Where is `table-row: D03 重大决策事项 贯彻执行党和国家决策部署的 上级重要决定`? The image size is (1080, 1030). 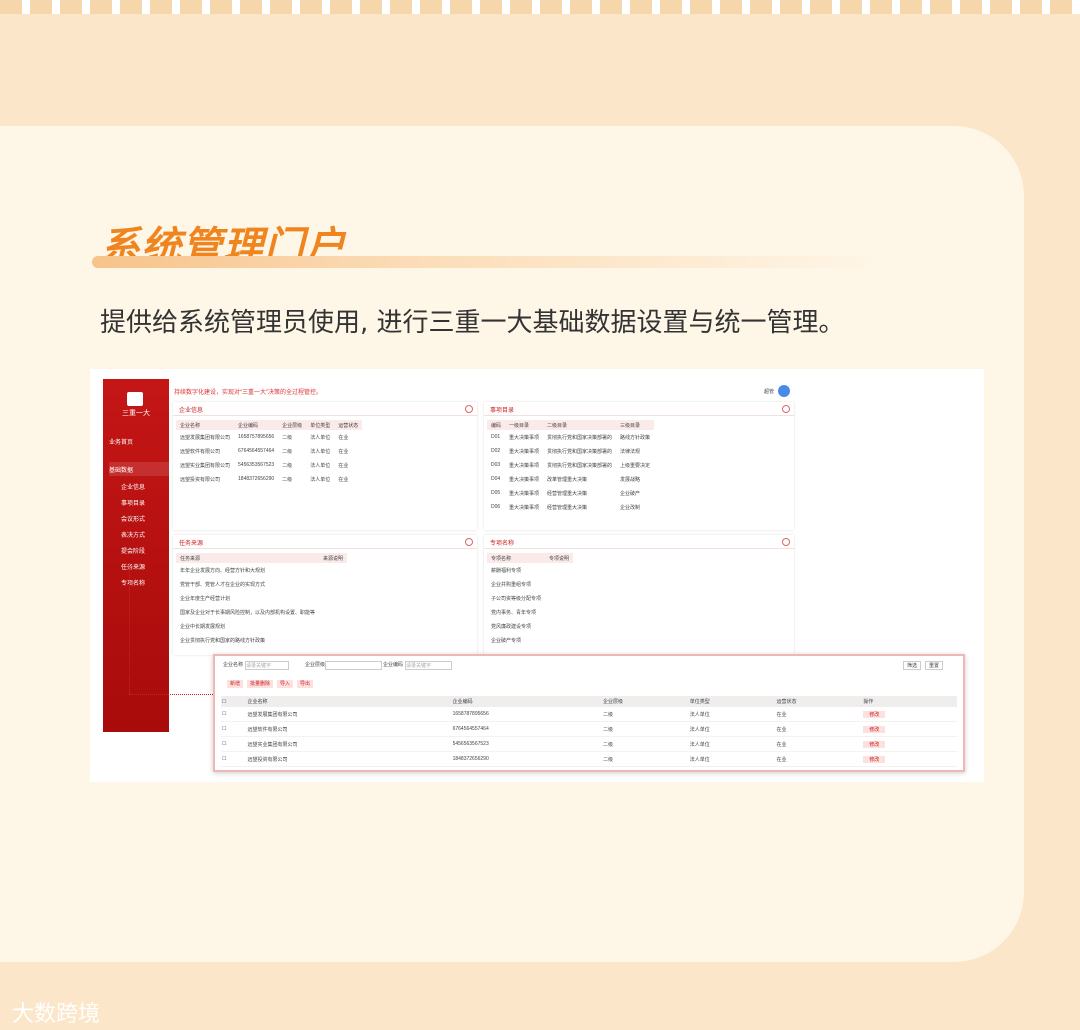 table-row: D03 重大决策事项 贯彻执行党和国家决策部署的 上级重要决定 is located at coordinates (570, 465).